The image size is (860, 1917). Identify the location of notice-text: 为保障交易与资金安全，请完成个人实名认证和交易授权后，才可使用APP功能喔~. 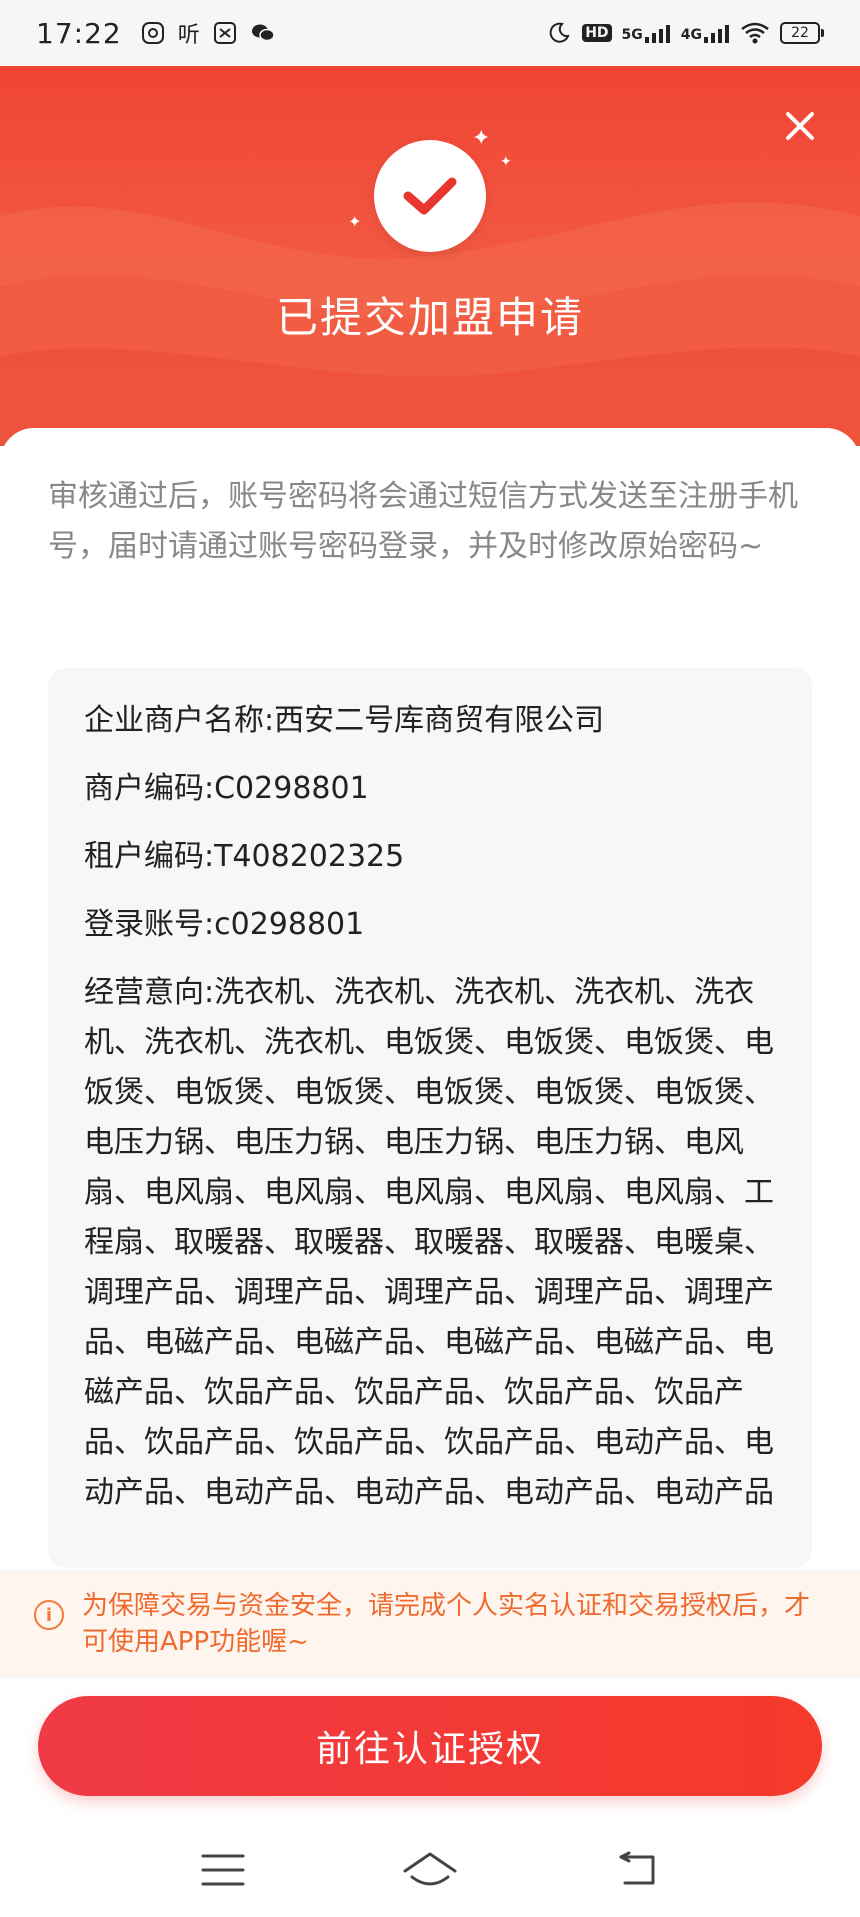
(446, 1624).